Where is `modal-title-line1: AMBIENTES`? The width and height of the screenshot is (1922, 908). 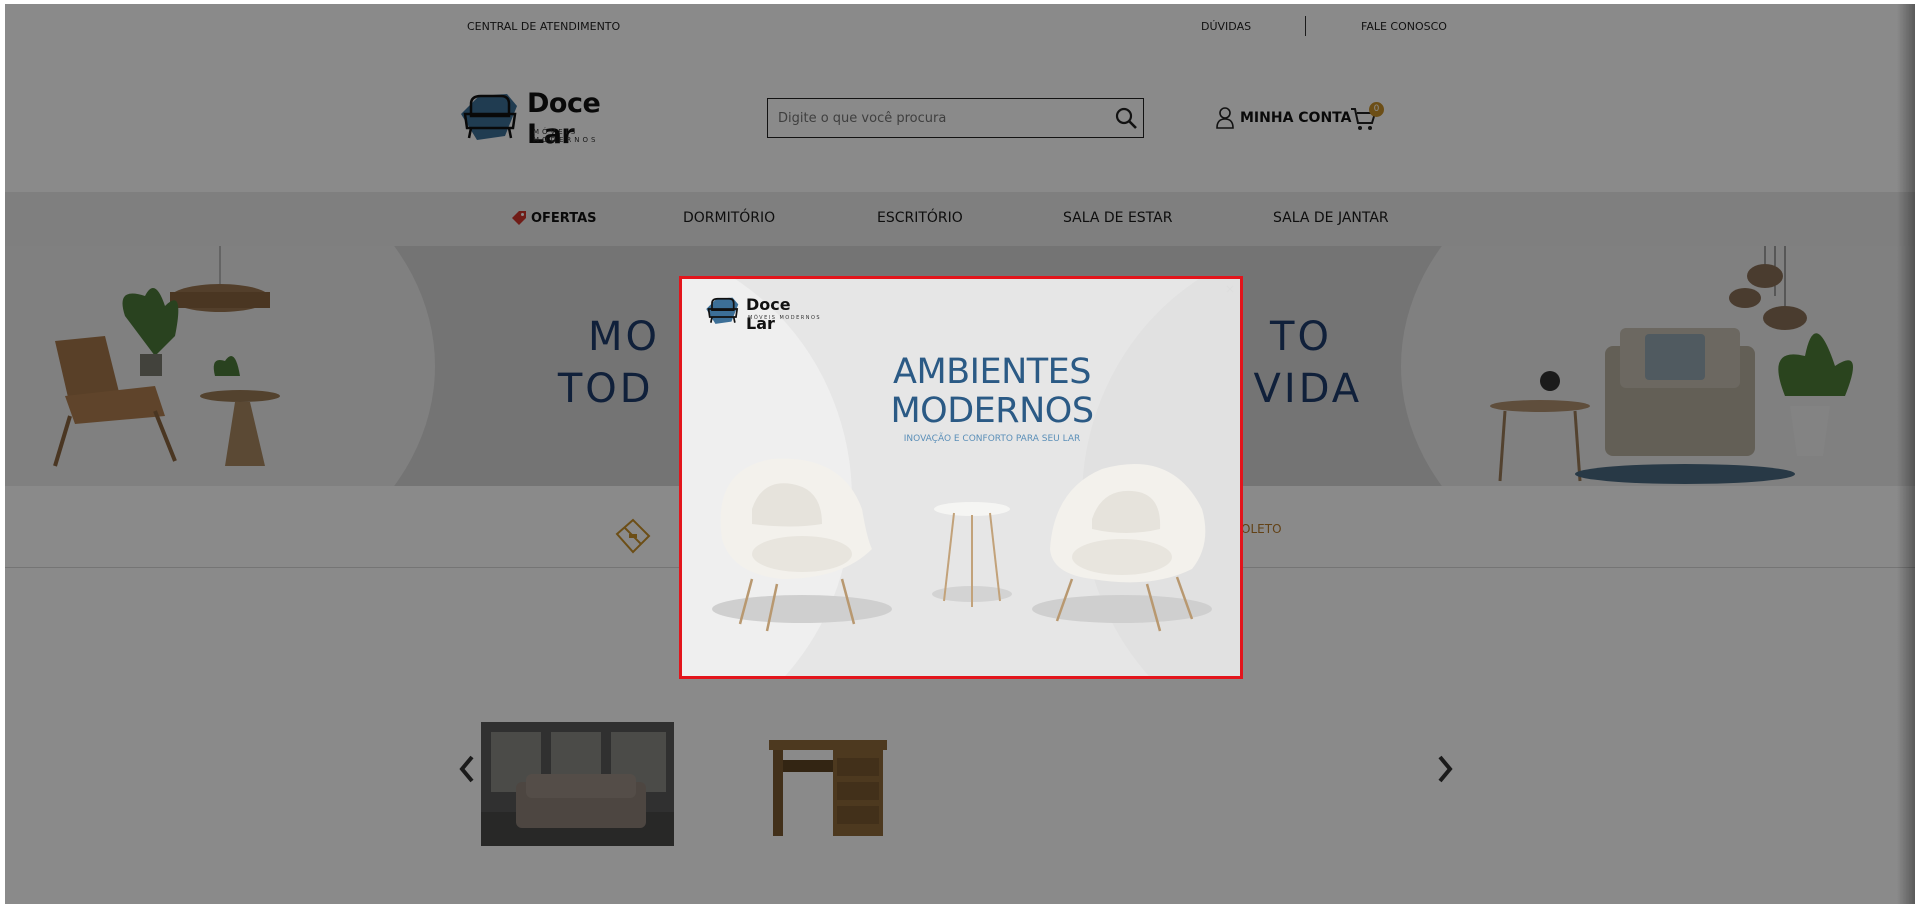 modal-title-line1: AMBIENTES is located at coordinates (992, 372).